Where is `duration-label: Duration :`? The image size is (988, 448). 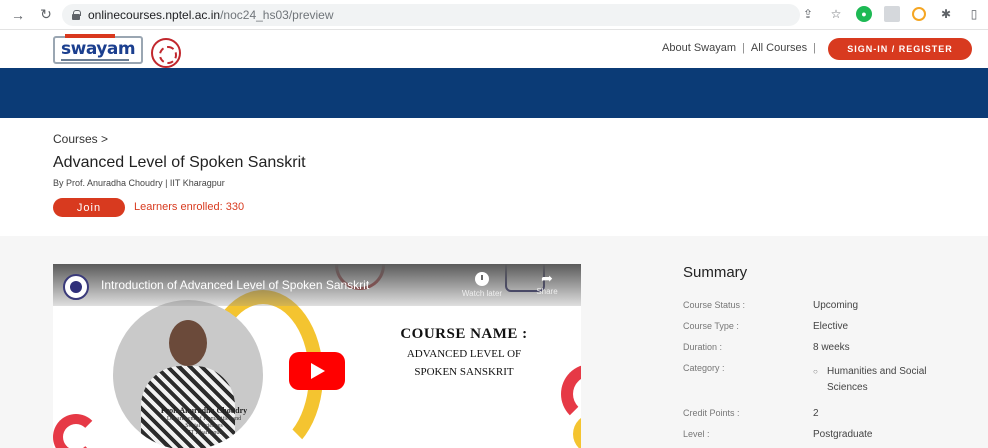
duration-label: Duration : is located at coordinates (703, 347).